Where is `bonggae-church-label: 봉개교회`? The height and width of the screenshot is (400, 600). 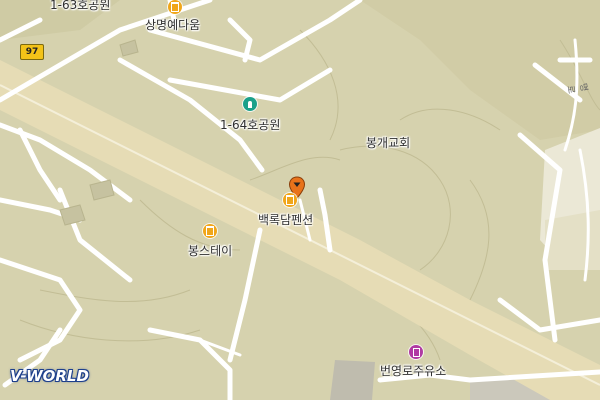
bonggae-church-label: 봉개교회 is located at coordinates (388, 142).